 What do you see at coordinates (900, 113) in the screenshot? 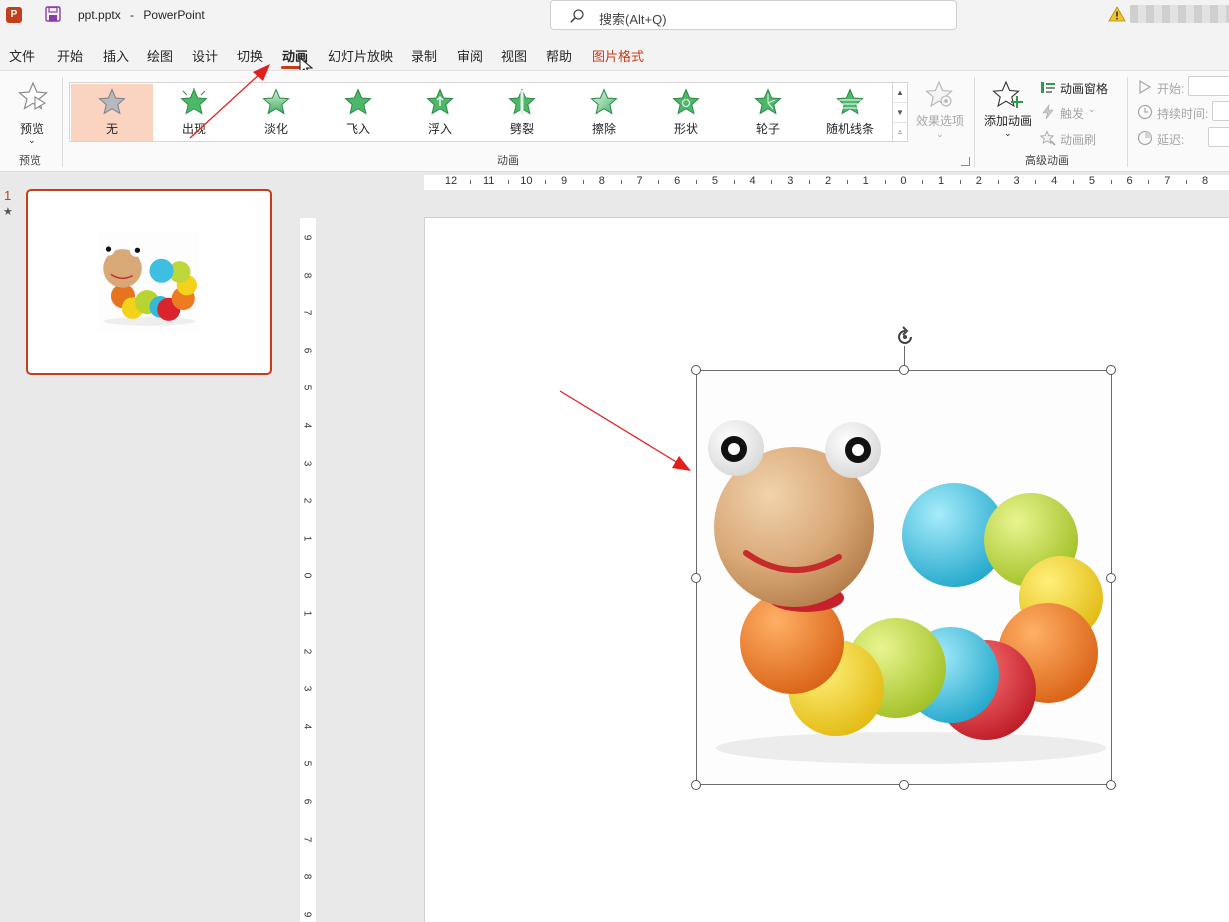
I see `gallery-scroll-down-icon: ▼` at bounding box center [900, 113].